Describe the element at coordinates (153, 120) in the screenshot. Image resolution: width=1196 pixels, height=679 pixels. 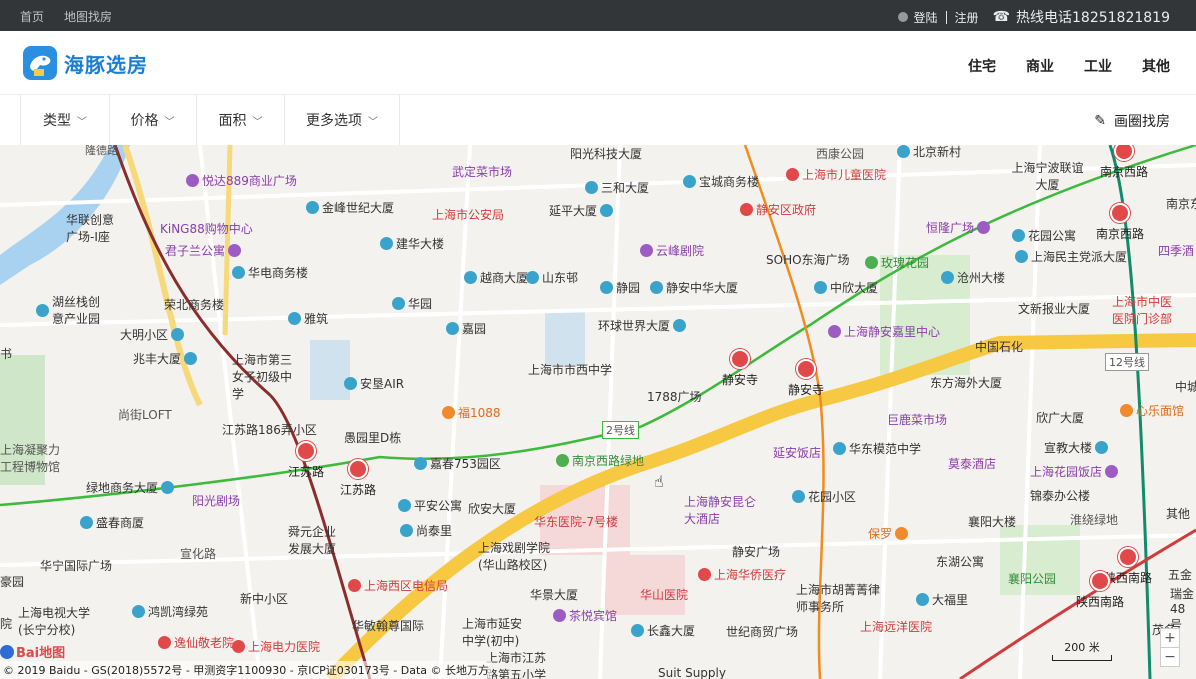
I see `filter-price: 价格 ﹀` at that location.